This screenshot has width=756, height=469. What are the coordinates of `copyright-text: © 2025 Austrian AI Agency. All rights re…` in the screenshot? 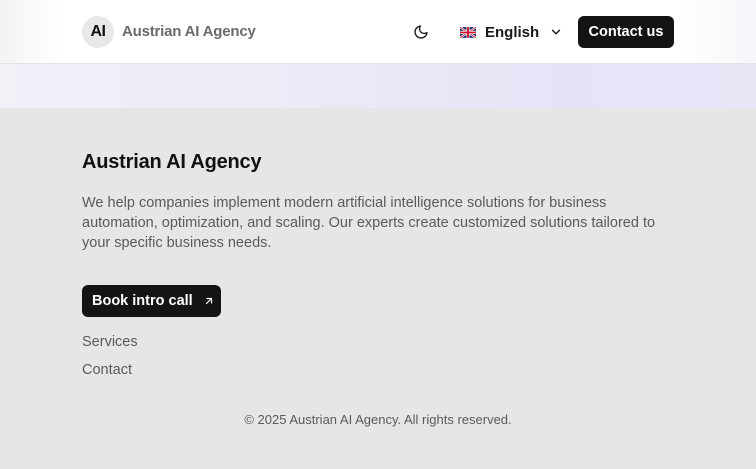 It's located at (378, 419).